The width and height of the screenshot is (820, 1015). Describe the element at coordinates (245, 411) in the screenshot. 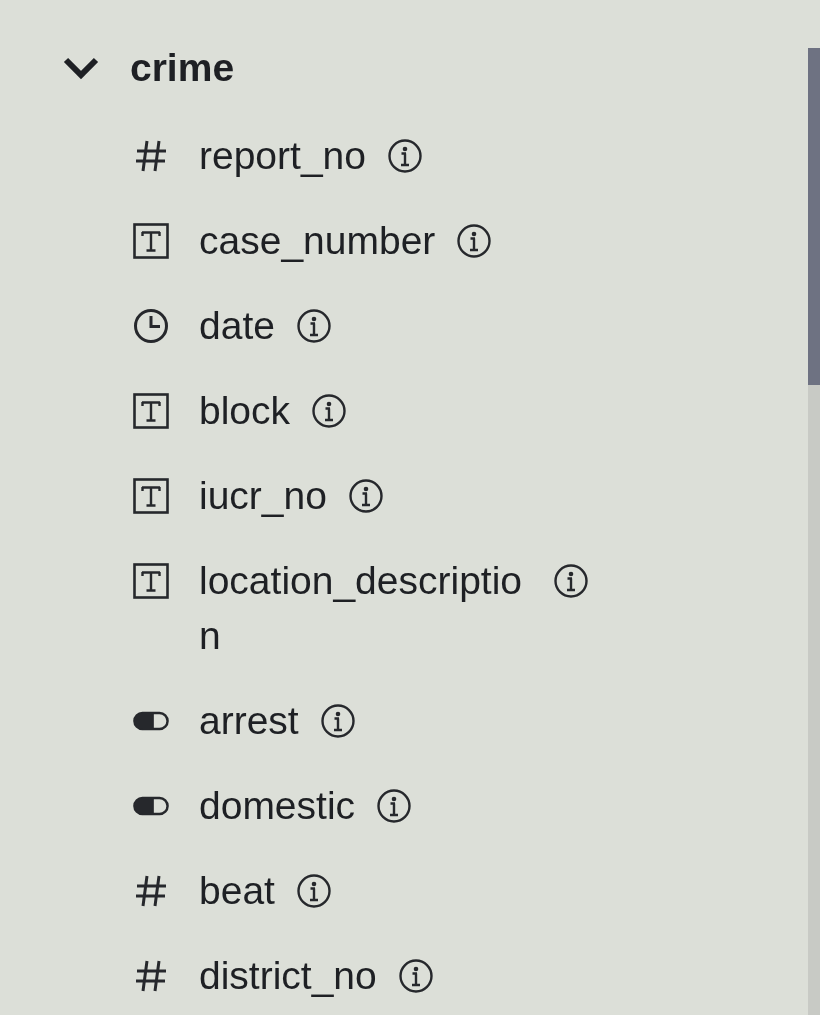

I see `field-name: block` at that location.